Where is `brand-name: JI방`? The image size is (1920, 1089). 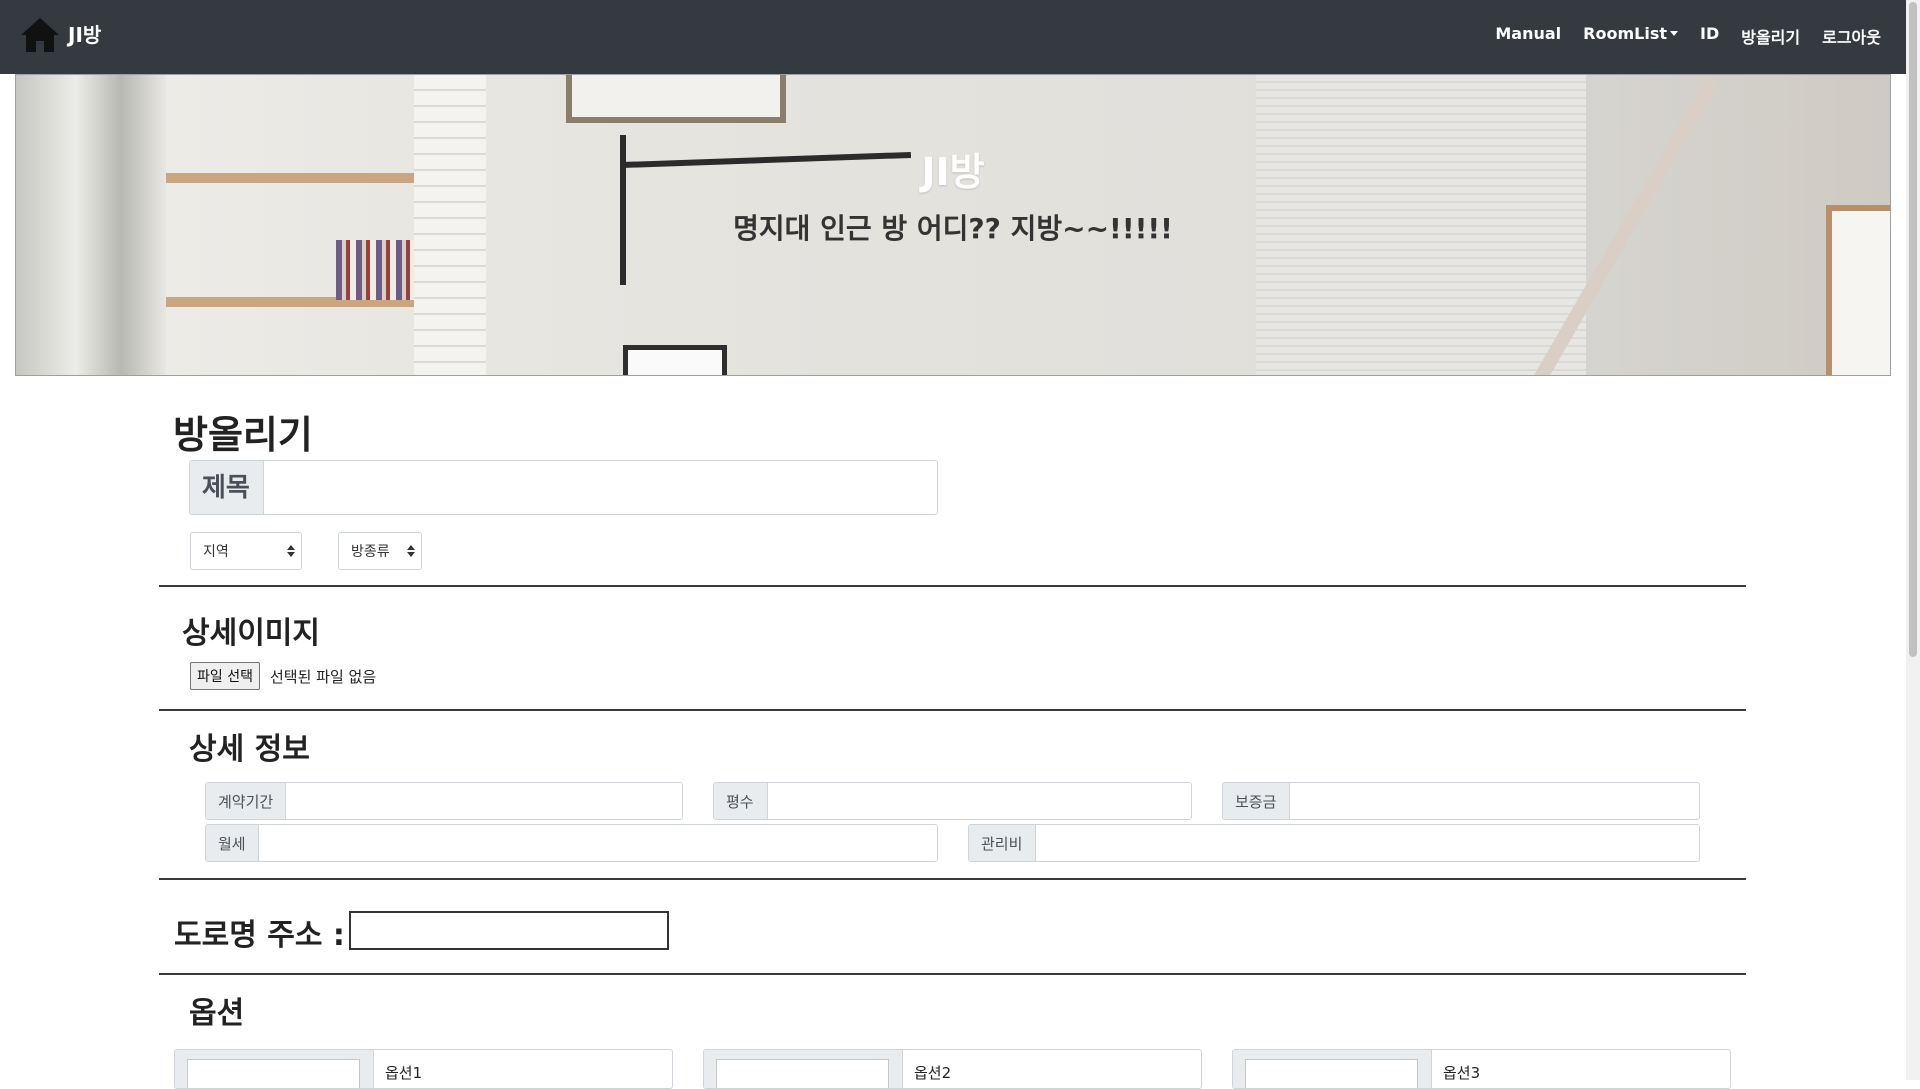
brand-name: JI방 is located at coordinates (85, 34).